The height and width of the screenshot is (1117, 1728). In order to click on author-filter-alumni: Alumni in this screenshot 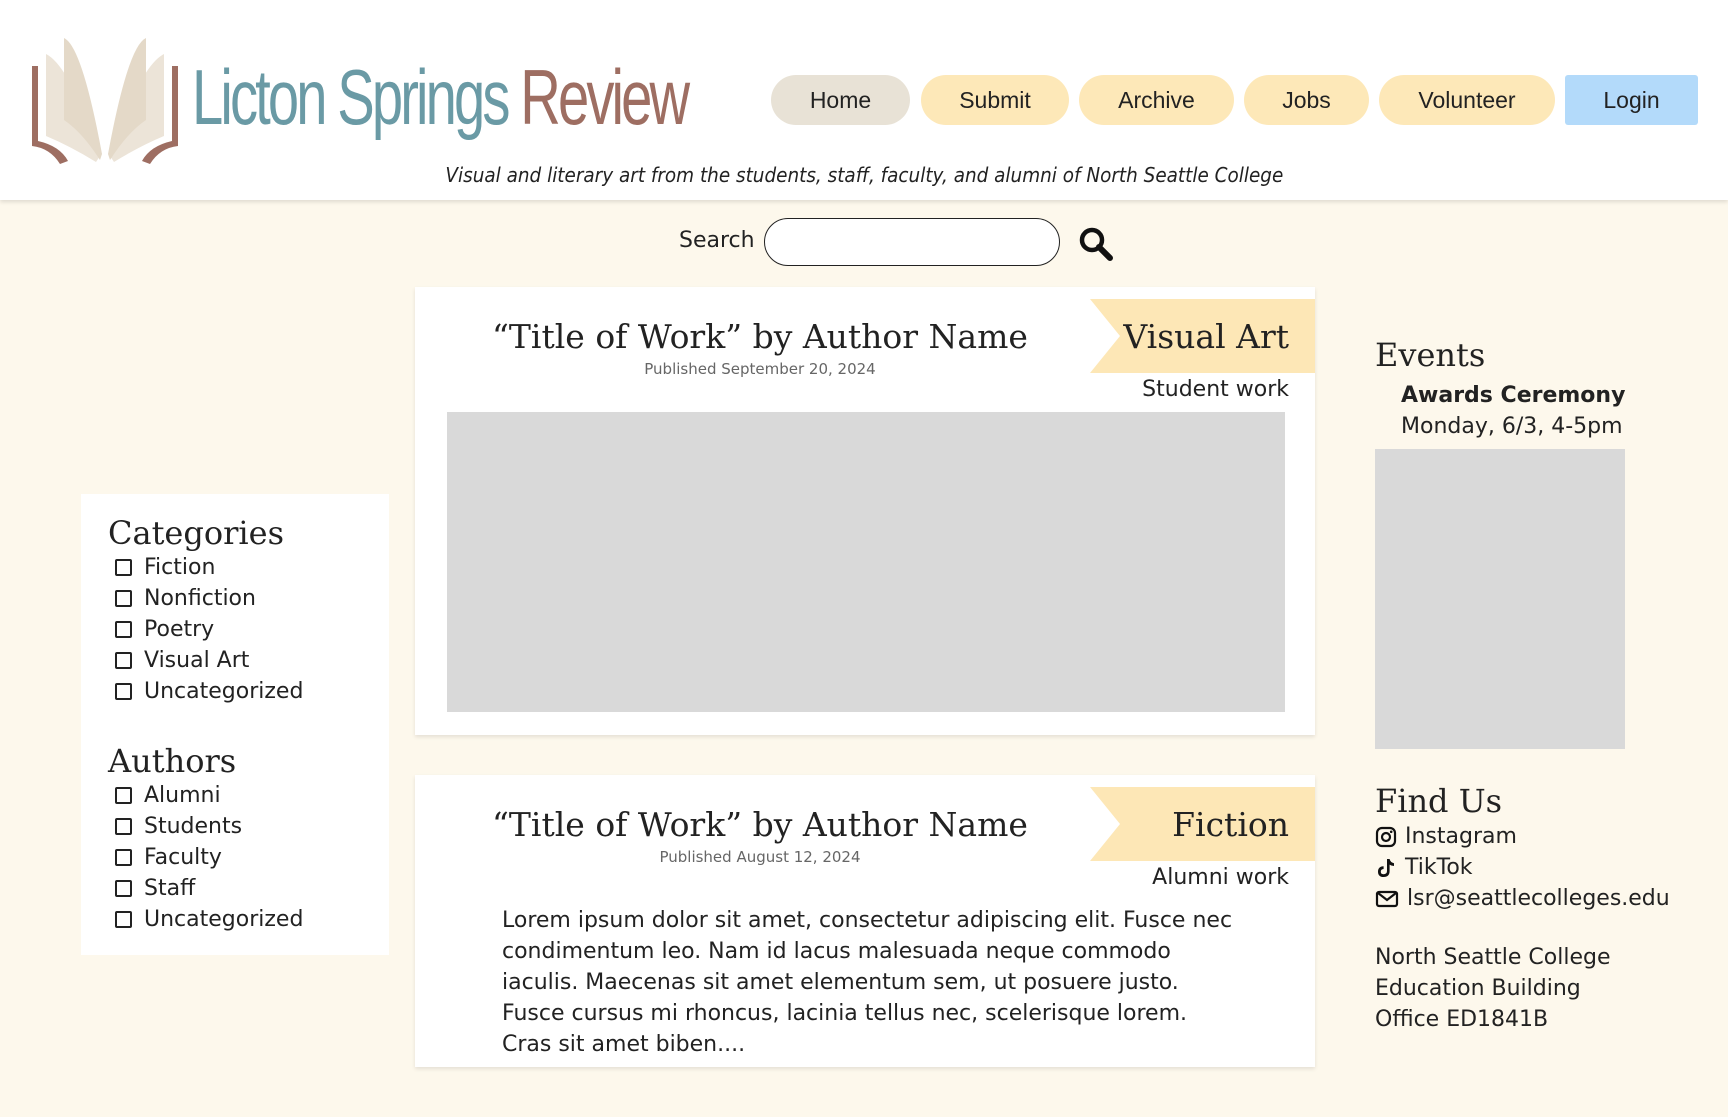, I will do `click(168, 795)`.